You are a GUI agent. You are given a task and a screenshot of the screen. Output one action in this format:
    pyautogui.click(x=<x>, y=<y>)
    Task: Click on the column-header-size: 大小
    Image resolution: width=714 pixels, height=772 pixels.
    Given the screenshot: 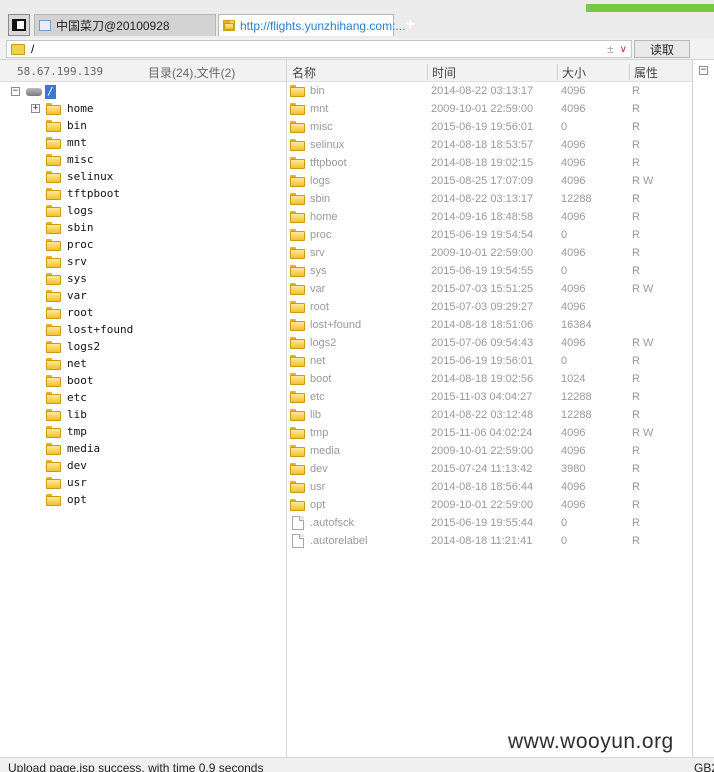 What is the action you would take?
    pyautogui.click(x=571, y=72)
    